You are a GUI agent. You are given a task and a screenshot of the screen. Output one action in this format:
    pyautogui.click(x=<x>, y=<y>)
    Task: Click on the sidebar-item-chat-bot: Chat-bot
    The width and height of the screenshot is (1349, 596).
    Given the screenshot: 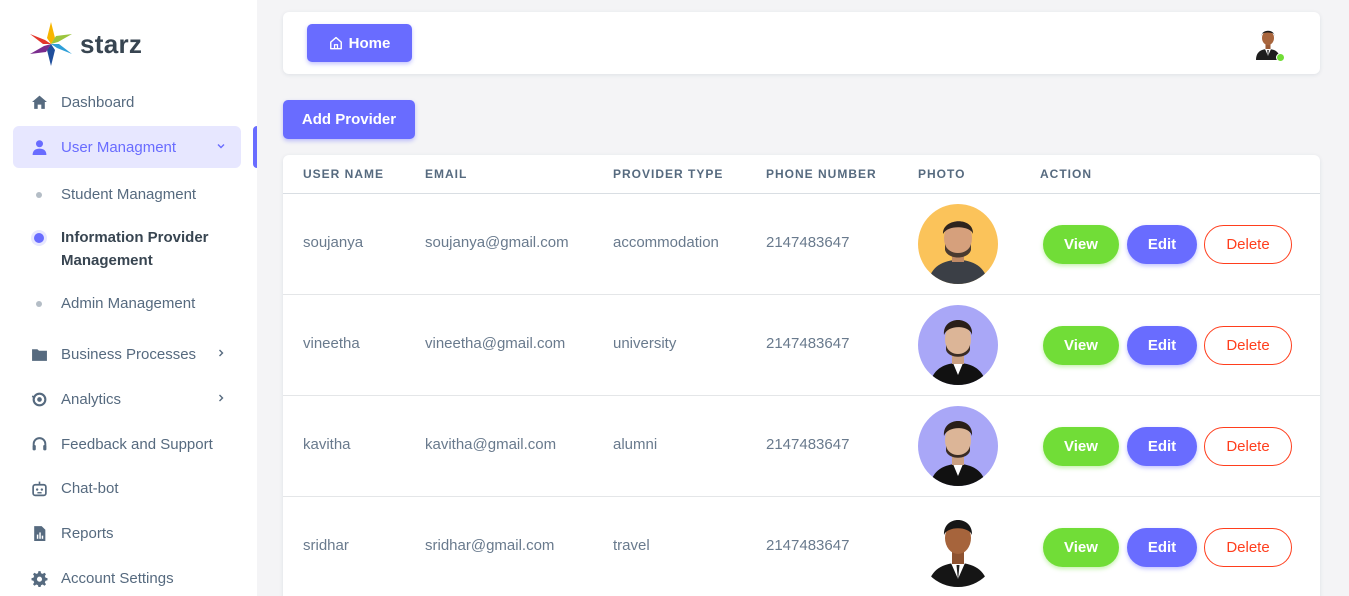 What is the action you would take?
    pyautogui.click(x=127, y=488)
    